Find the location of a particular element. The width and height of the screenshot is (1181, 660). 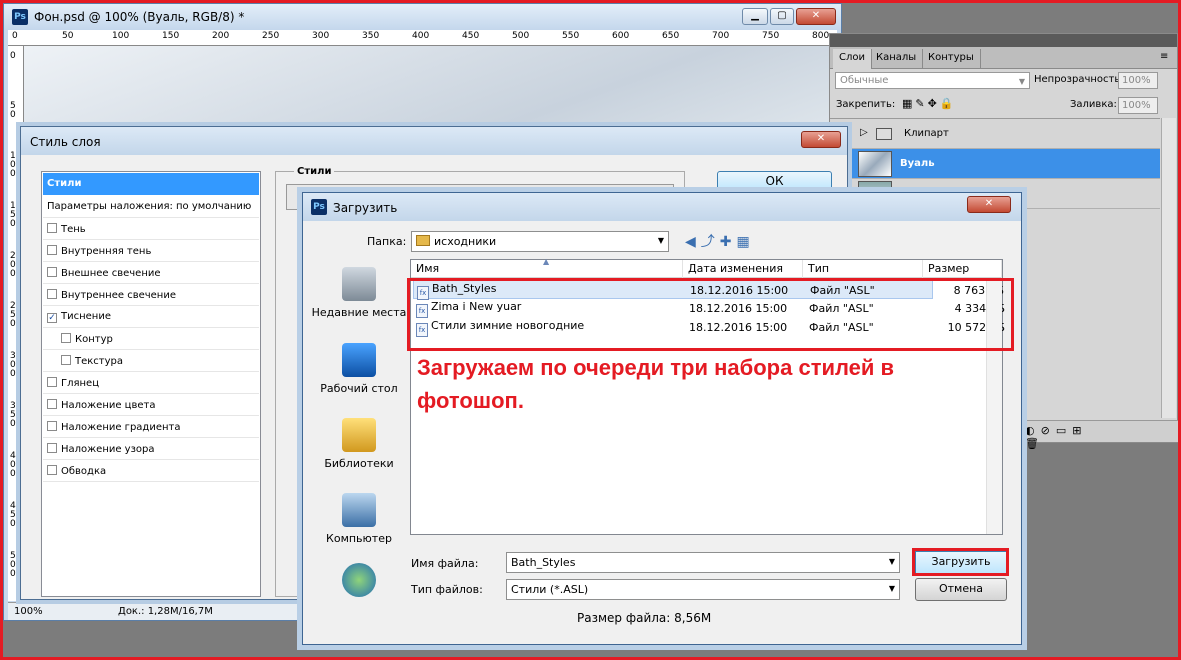

column-date: Дата изменения is located at coordinates (743, 269).